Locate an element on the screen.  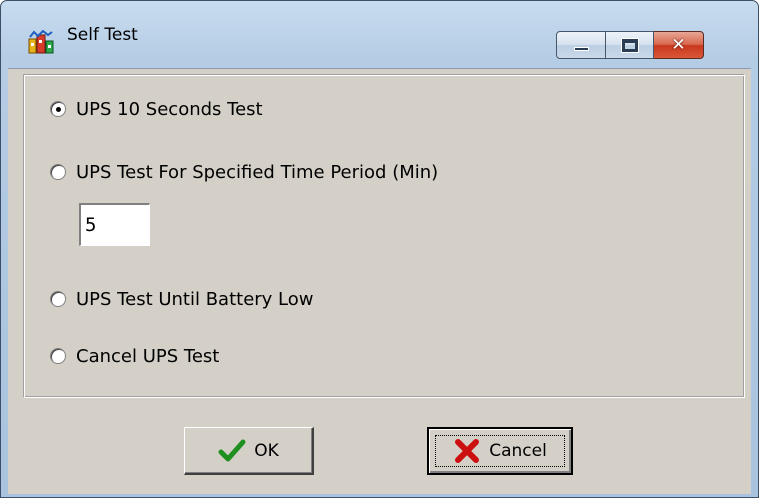
cancel-button: Cancel is located at coordinates (500, 451).